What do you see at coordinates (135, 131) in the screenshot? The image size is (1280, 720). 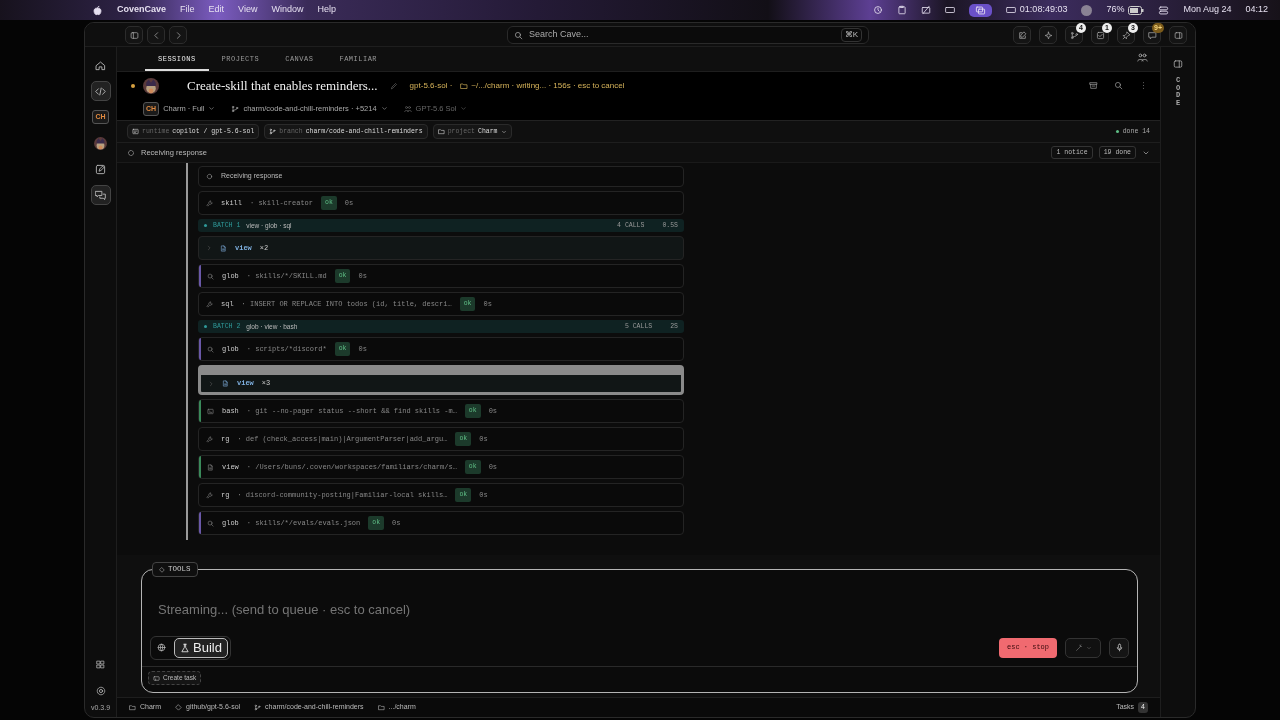 I see `window-icon` at bounding box center [135, 131].